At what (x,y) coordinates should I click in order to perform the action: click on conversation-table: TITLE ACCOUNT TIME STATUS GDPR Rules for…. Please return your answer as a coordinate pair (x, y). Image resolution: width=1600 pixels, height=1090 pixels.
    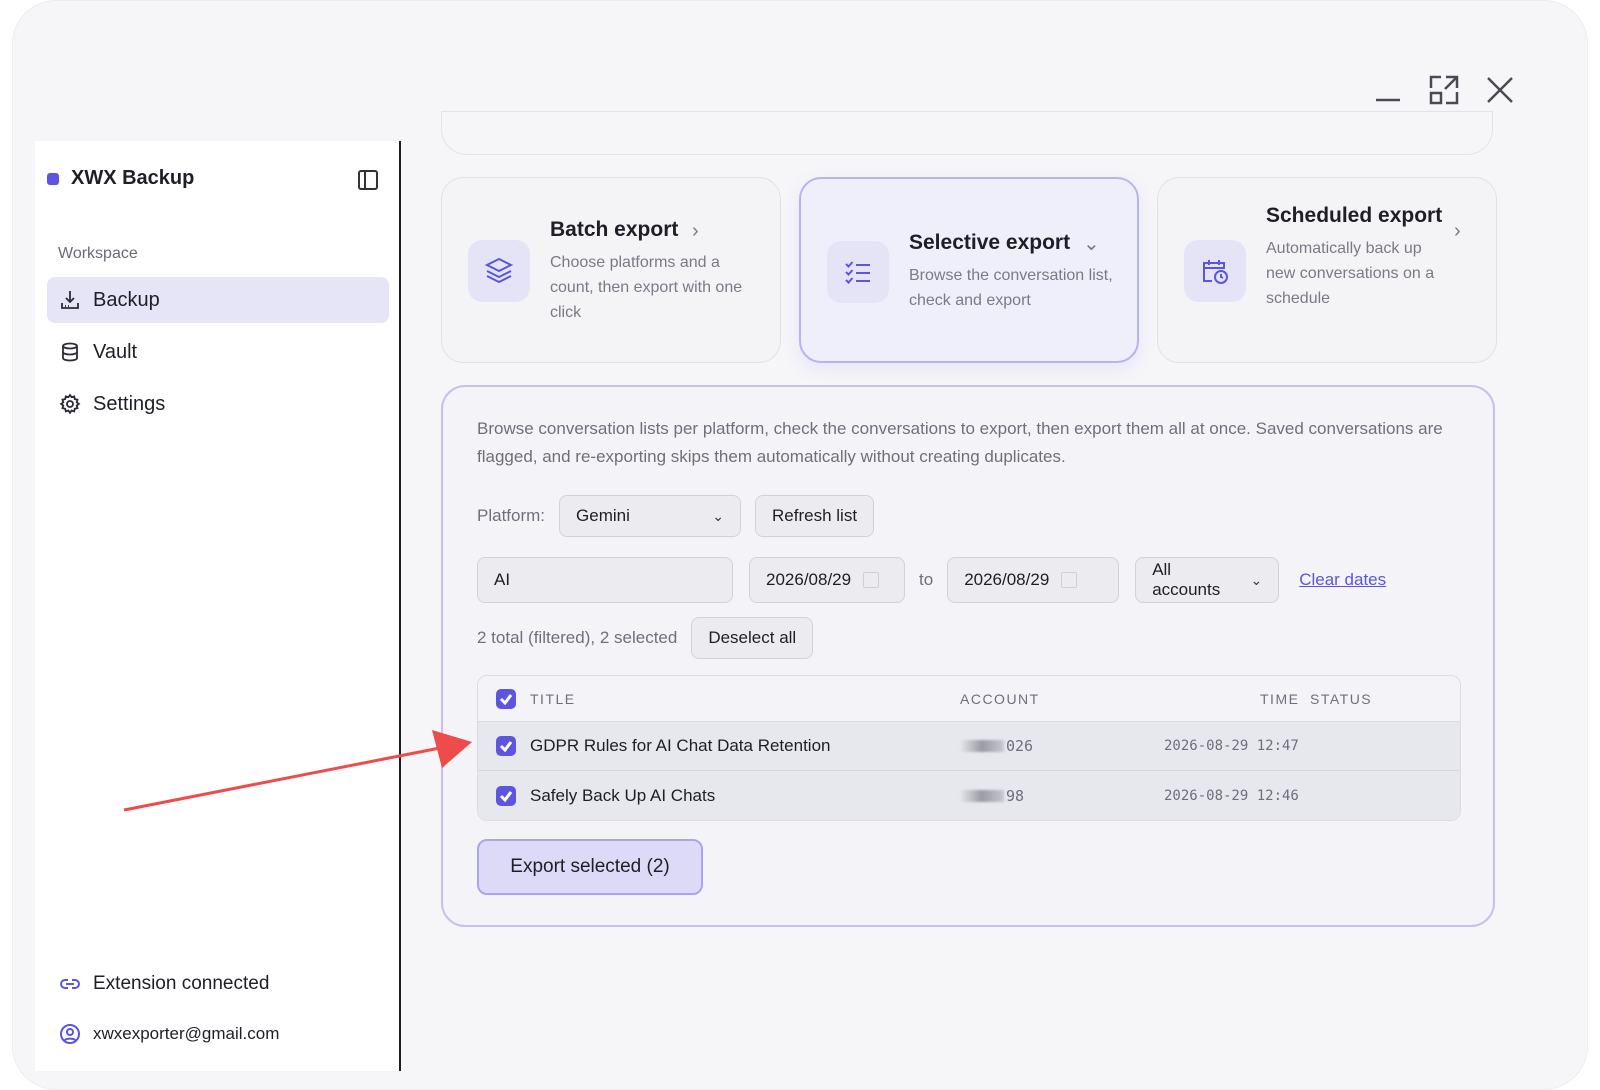
    Looking at the image, I should click on (969, 748).